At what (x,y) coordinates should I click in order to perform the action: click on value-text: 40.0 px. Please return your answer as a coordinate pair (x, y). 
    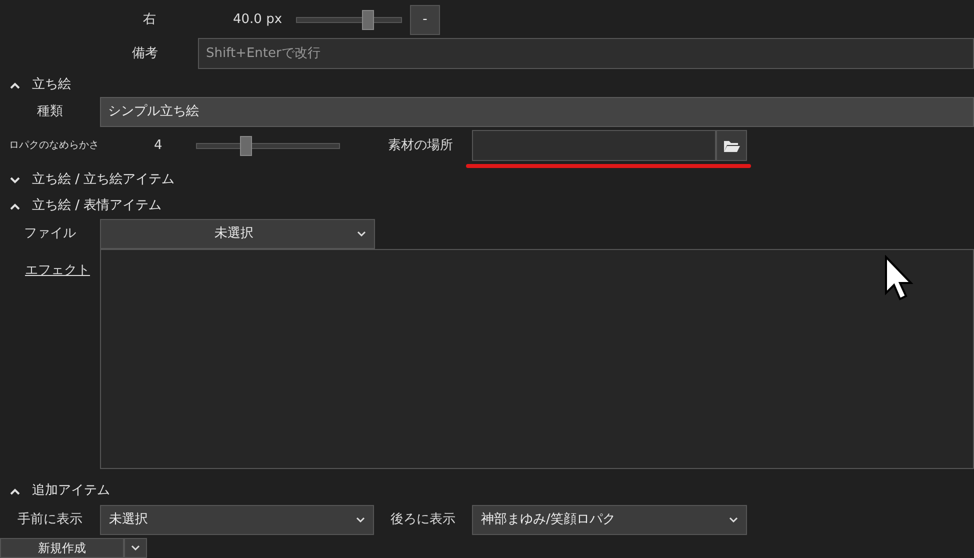
    Looking at the image, I should click on (258, 20).